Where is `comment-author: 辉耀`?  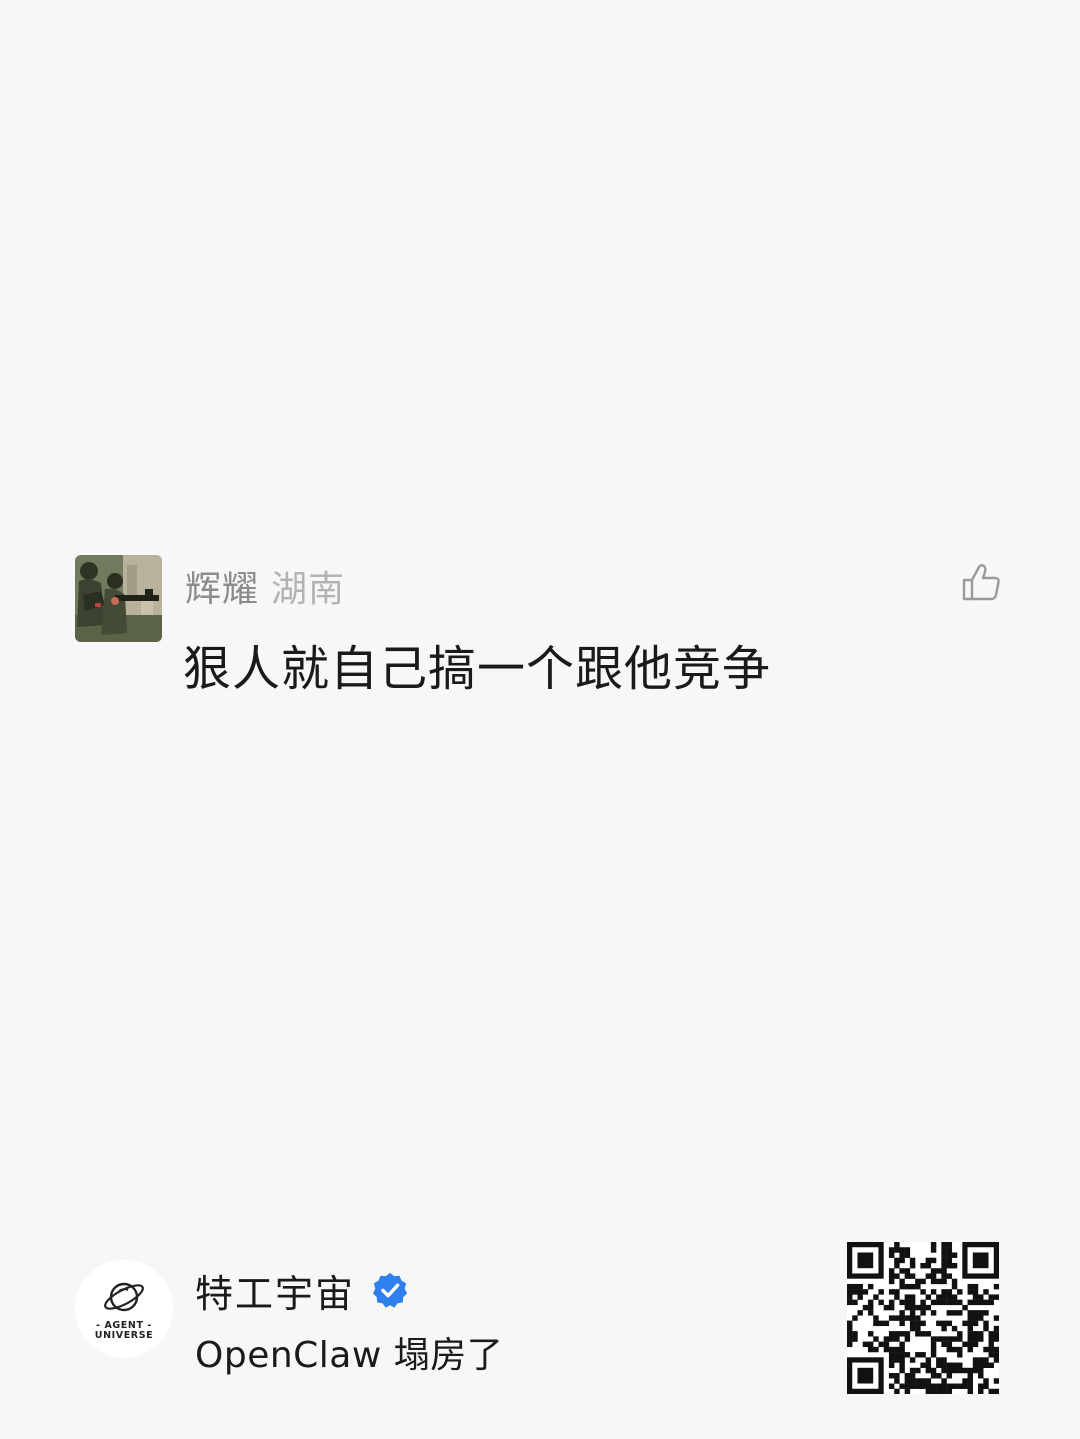 comment-author: 辉耀 is located at coordinates (222, 586).